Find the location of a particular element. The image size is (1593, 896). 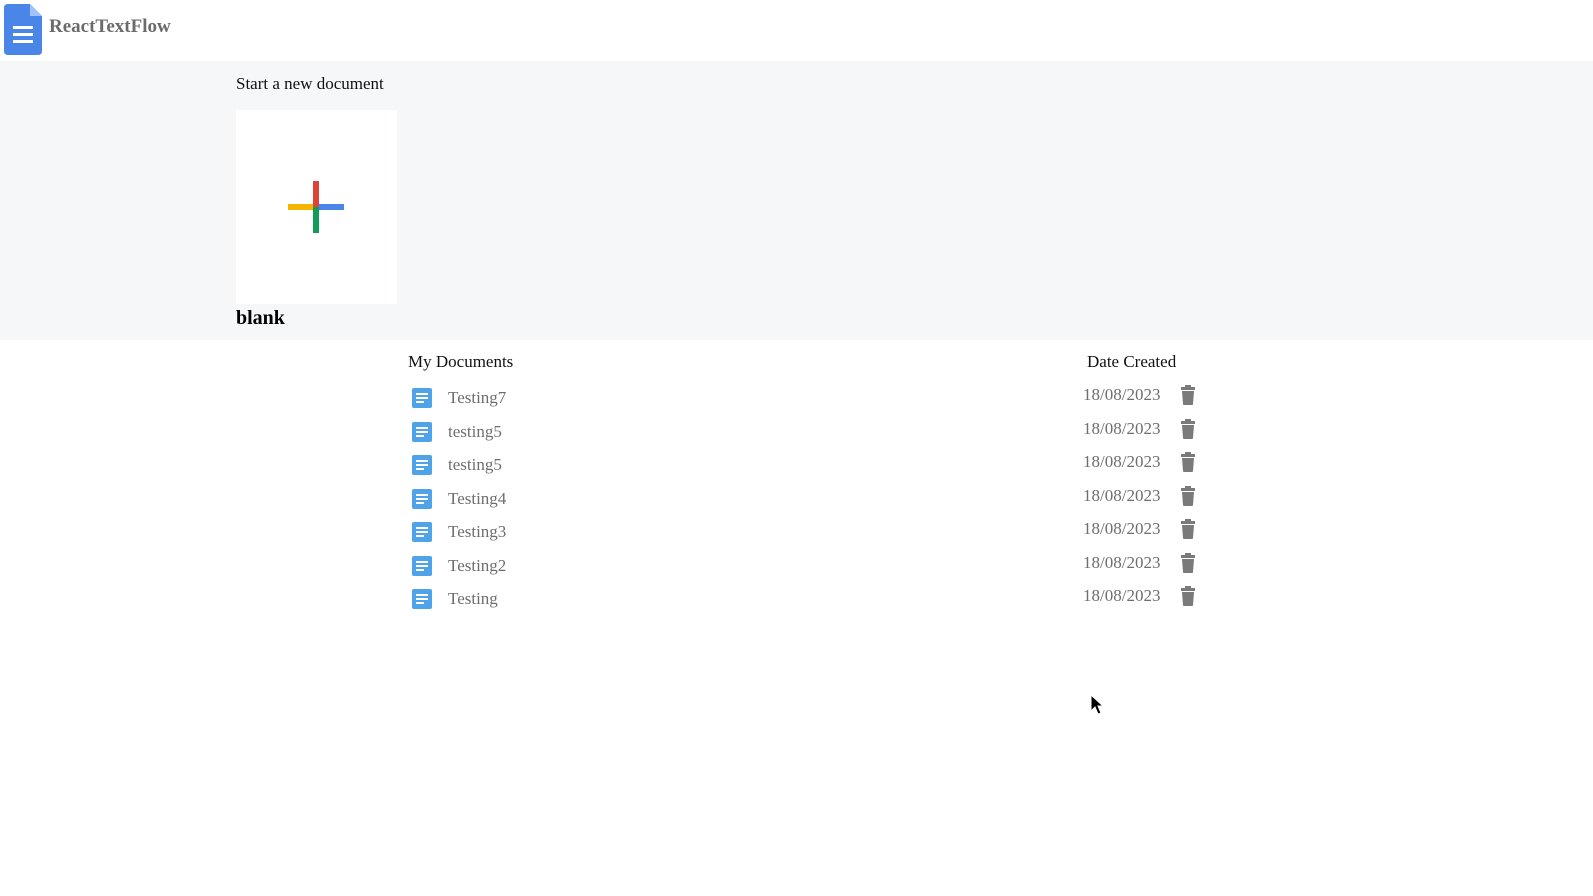

document-name: Testing4 is located at coordinates (477, 499).